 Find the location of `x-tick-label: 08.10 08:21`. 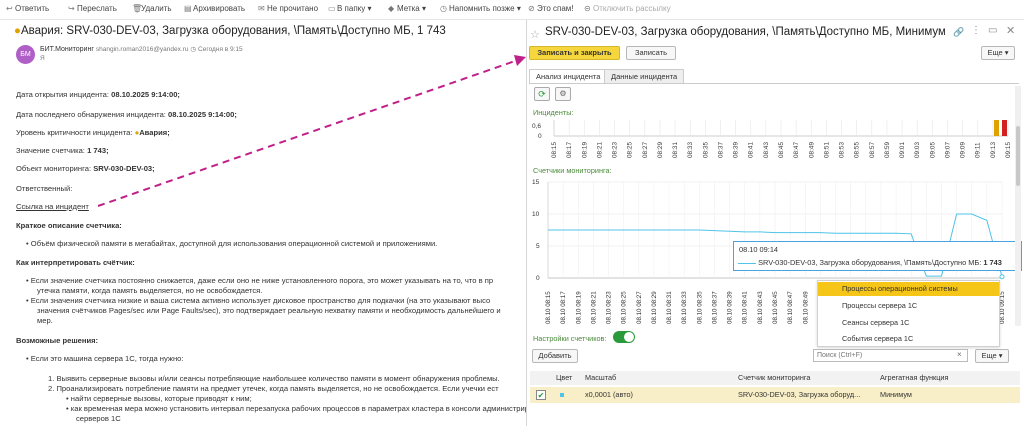

x-tick-label: 08.10 08:21 is located at coordinates (593, 307).